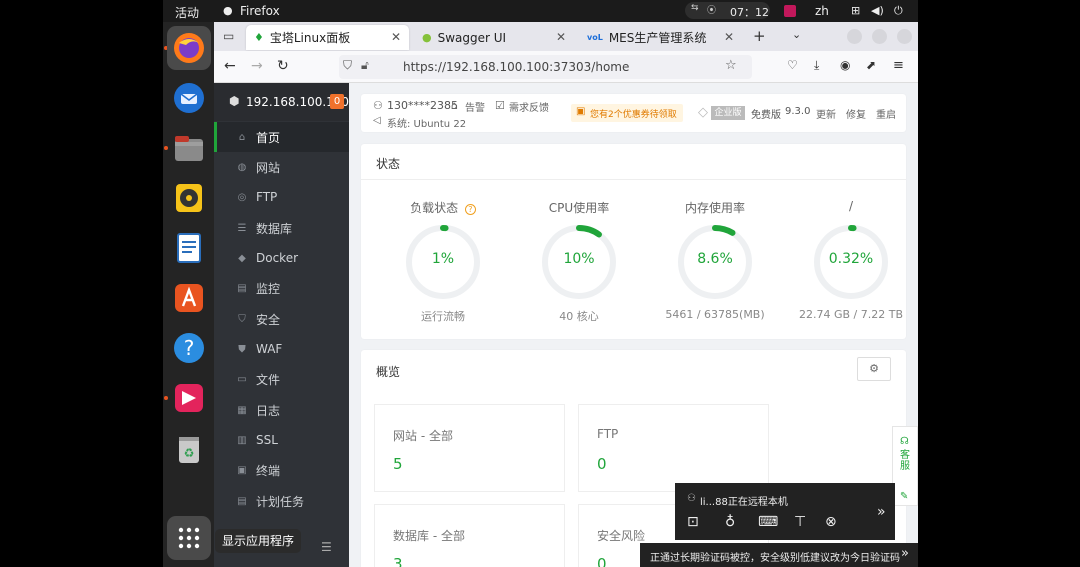 This screenshot has width=1080, height=567. I want to click on divider, so click(633, 179).